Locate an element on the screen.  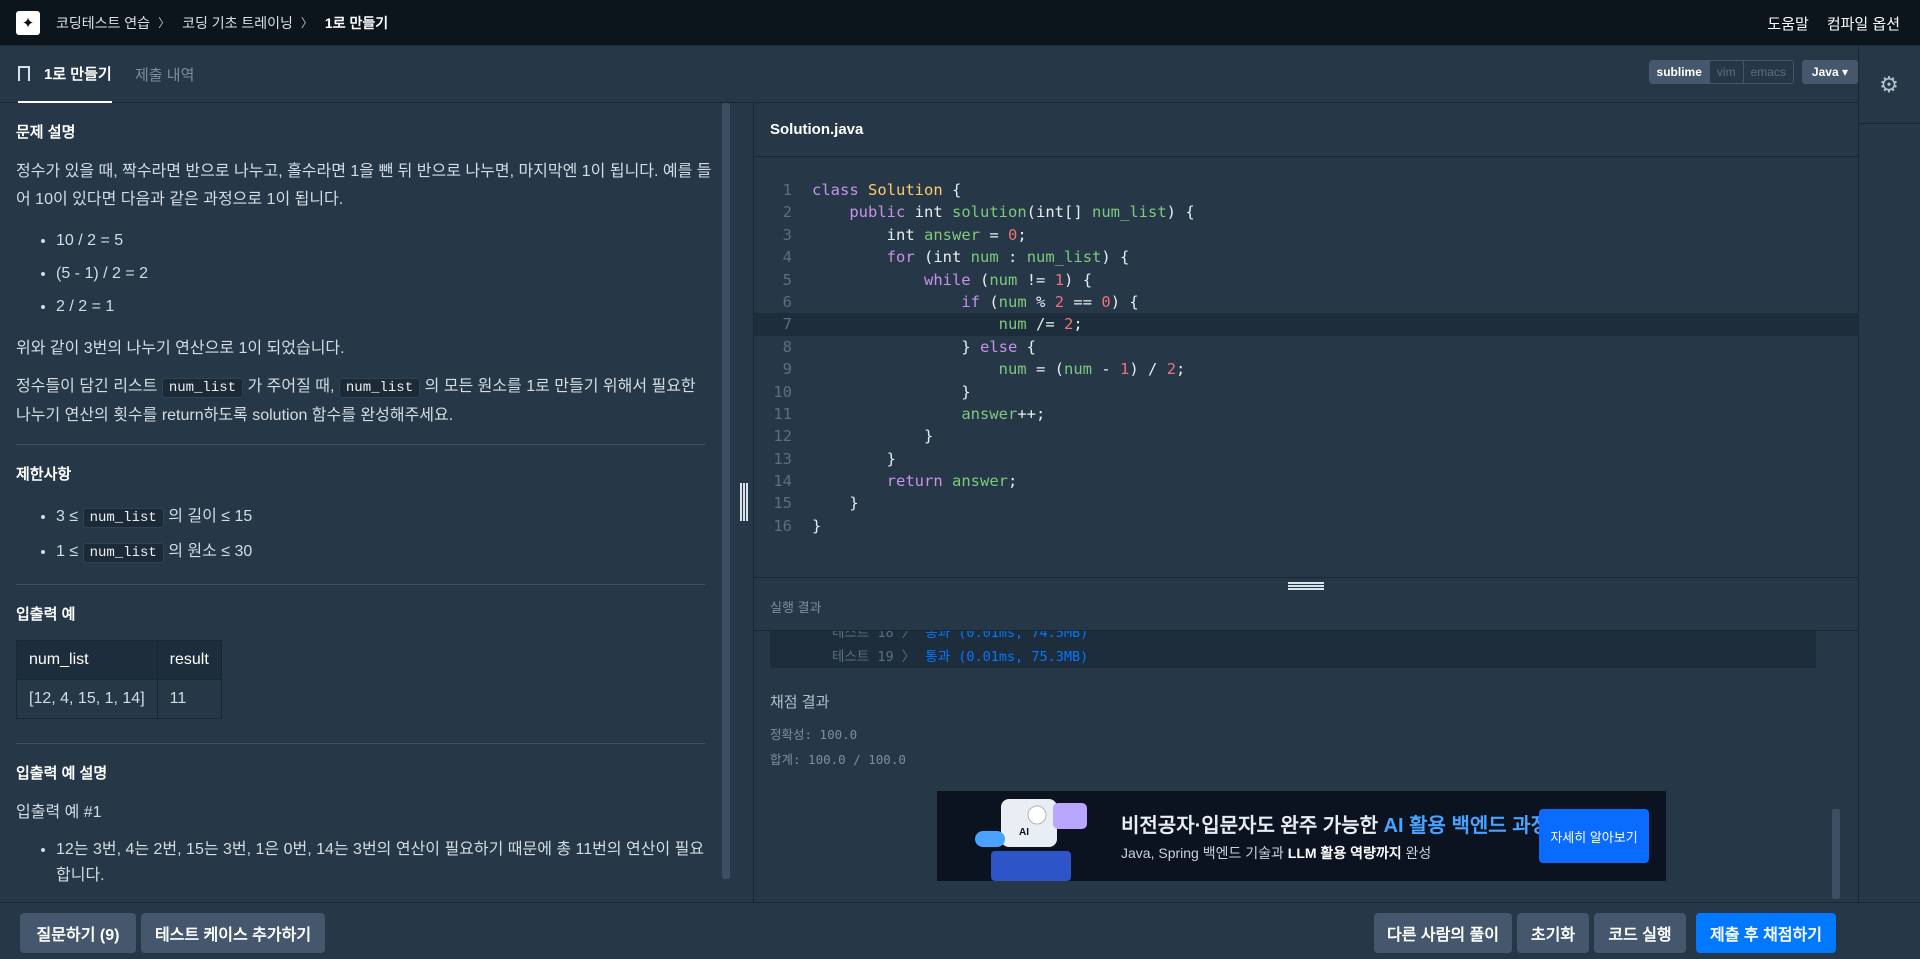
compile-options-link: 컴파일 옵션 is located at coordinates (1863, 23).